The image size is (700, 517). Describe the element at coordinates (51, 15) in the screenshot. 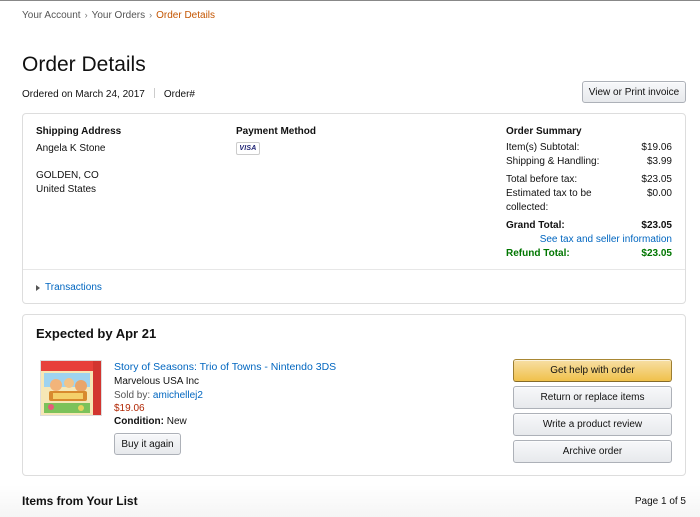

I see `breadcrumb-your-account: Your Account` at that location.